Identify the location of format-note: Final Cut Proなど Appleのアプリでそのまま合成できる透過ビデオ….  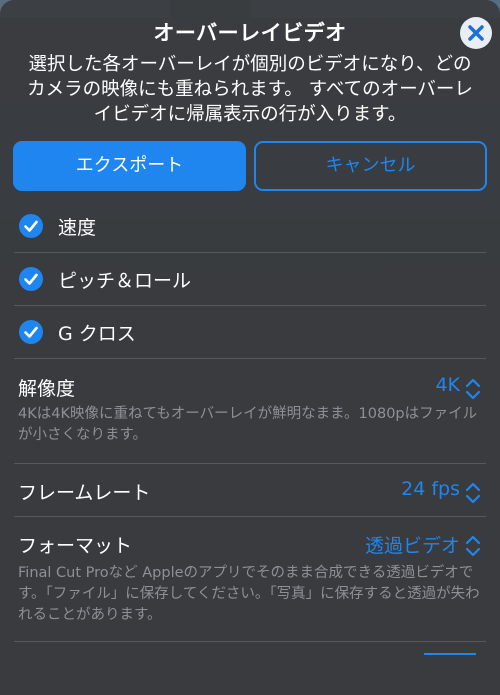
(249, 594).